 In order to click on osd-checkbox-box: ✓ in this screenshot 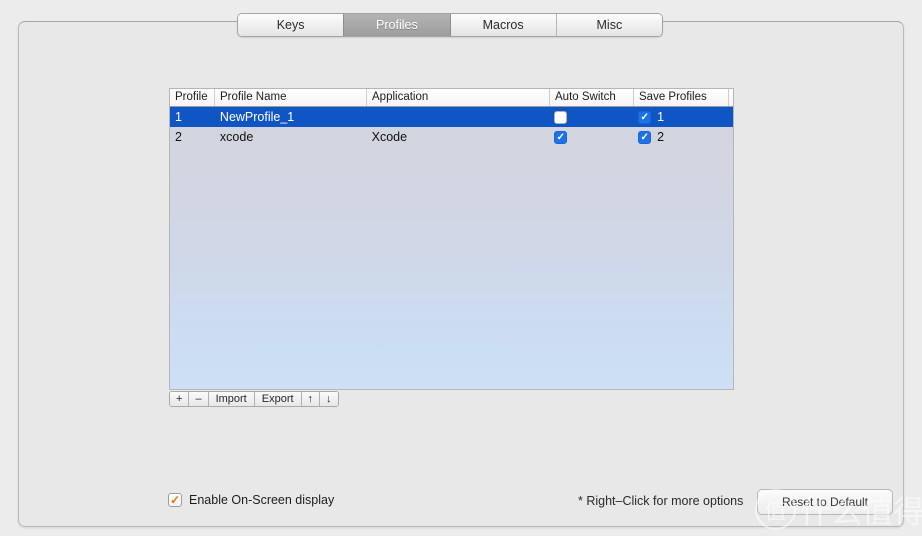, I will do `click(175, 500)`.